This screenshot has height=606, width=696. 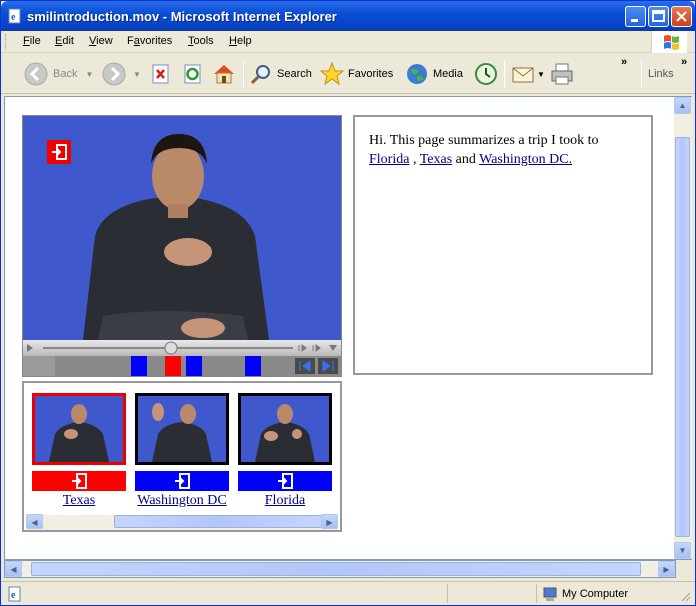 What do you see at coordinates (635, 16) in the screenshot?
I see `minimize-button` at bounding box center [635, 16].